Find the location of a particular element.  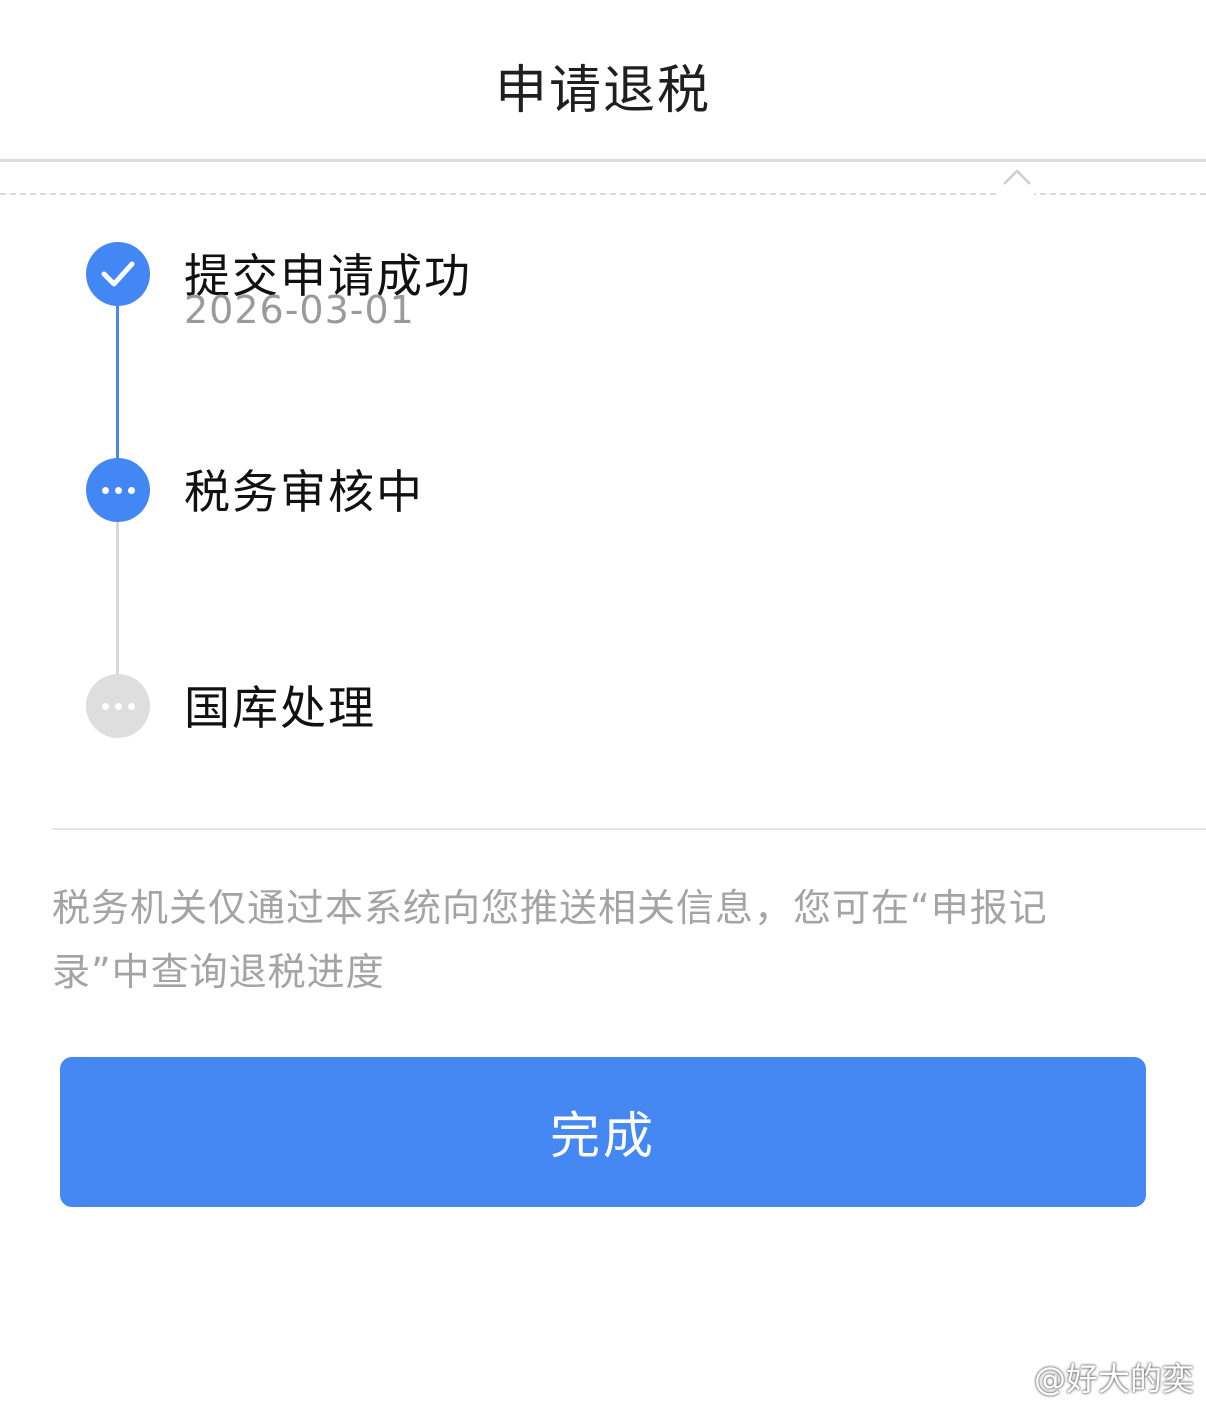

step-pending-marker is located at coordinates (118, 706).